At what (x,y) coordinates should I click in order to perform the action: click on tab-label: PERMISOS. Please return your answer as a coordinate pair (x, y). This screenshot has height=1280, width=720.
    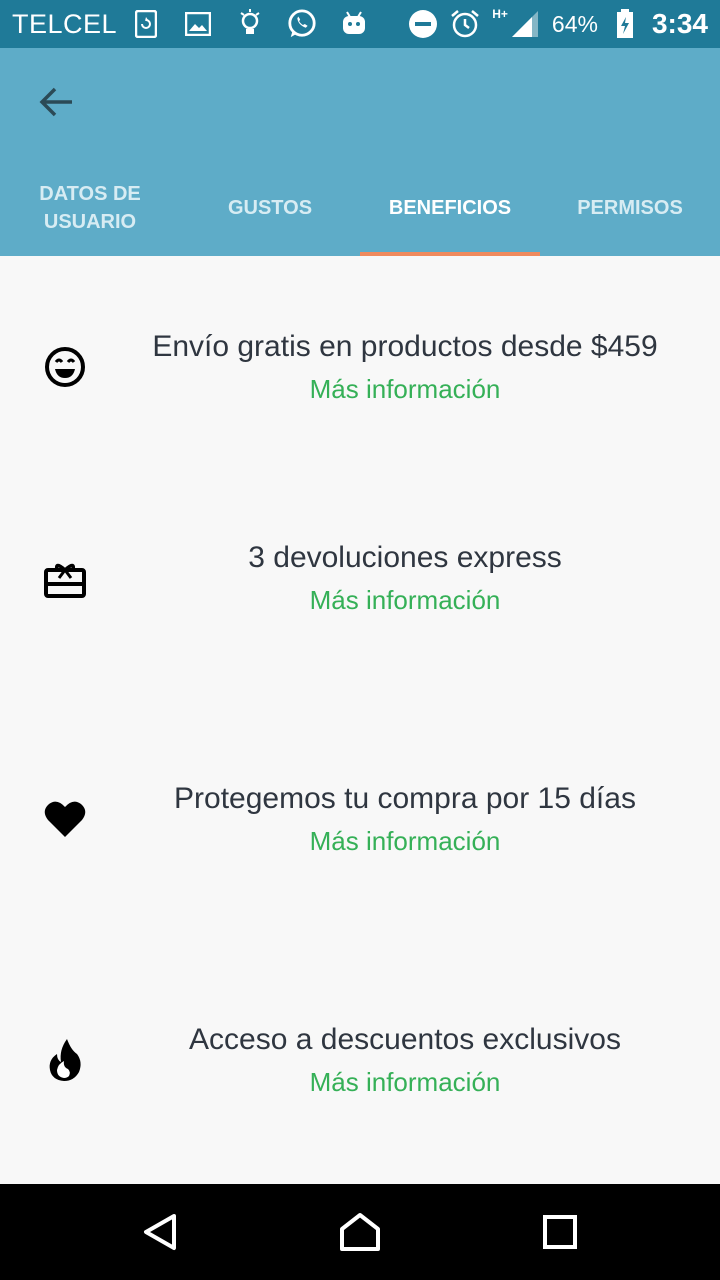
    Looking at the image, I should click on (630, 208).